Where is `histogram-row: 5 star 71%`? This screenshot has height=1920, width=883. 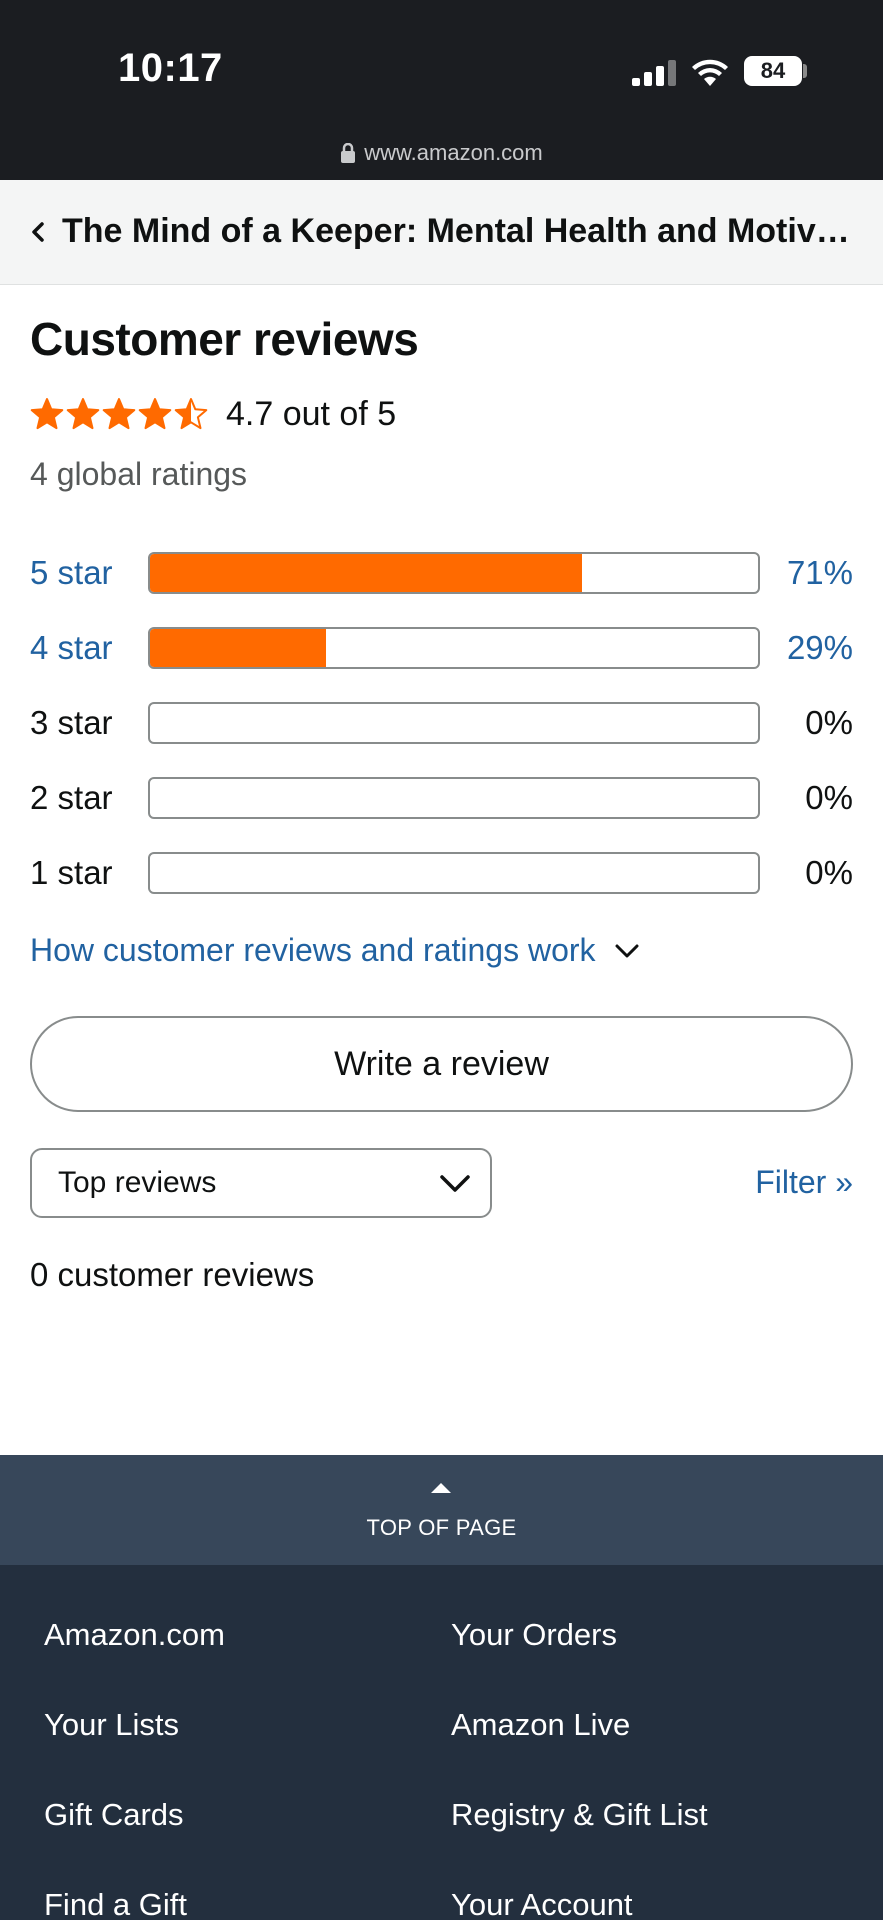
histogram-row: 5 star 71% is located at coordinates (441, 573).